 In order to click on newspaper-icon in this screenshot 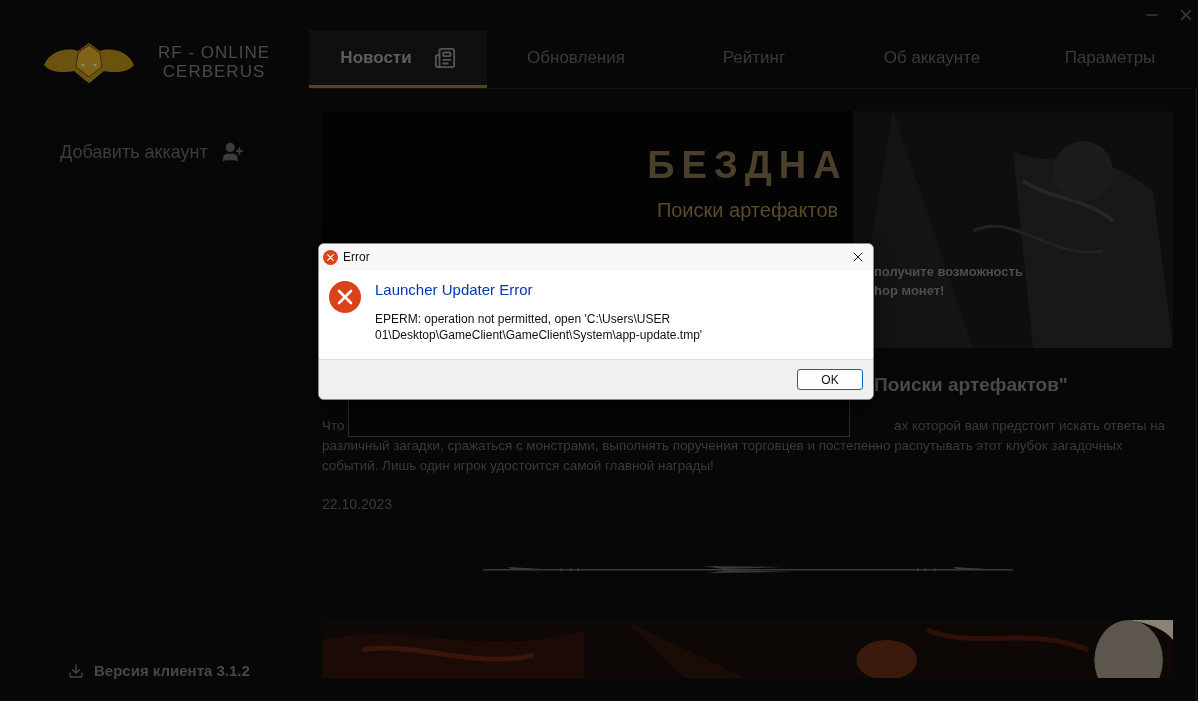, I will do `click(444, 57)`.